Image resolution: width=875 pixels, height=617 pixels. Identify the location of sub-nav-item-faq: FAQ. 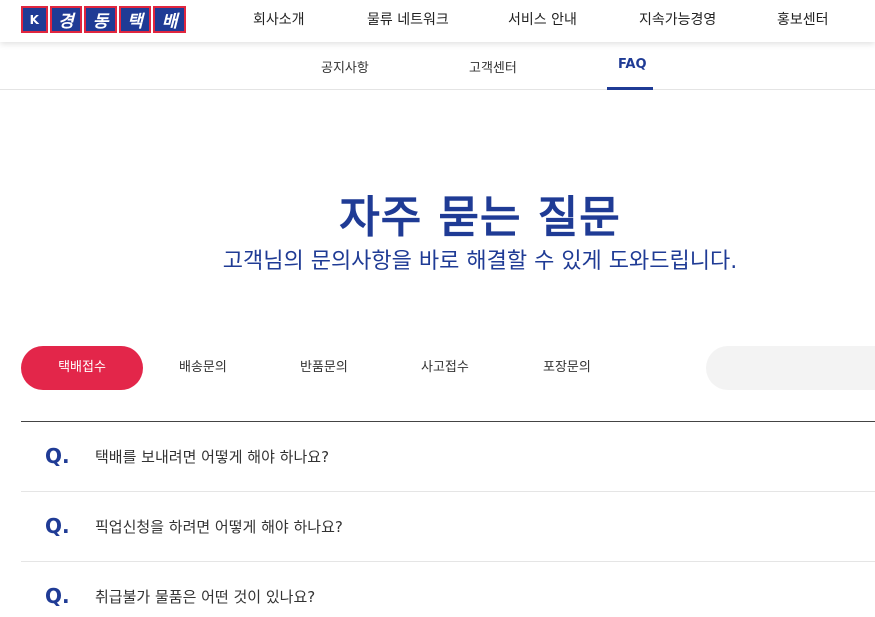
(632, 64).